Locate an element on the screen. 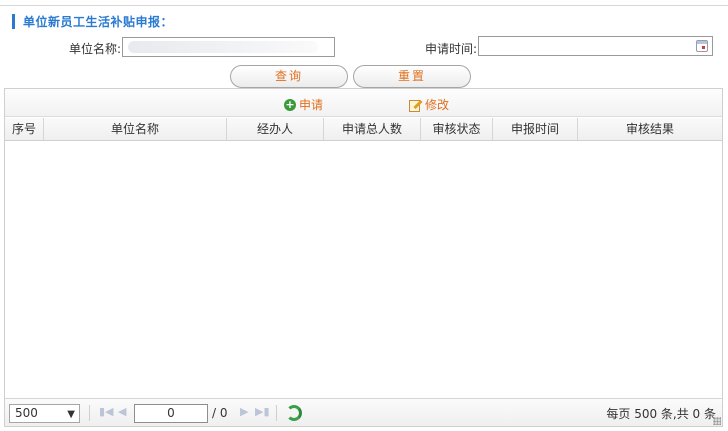 This screenshot has width=728, height=431. first-page-icon: ▮◀ is located at coordinates (106, 411).